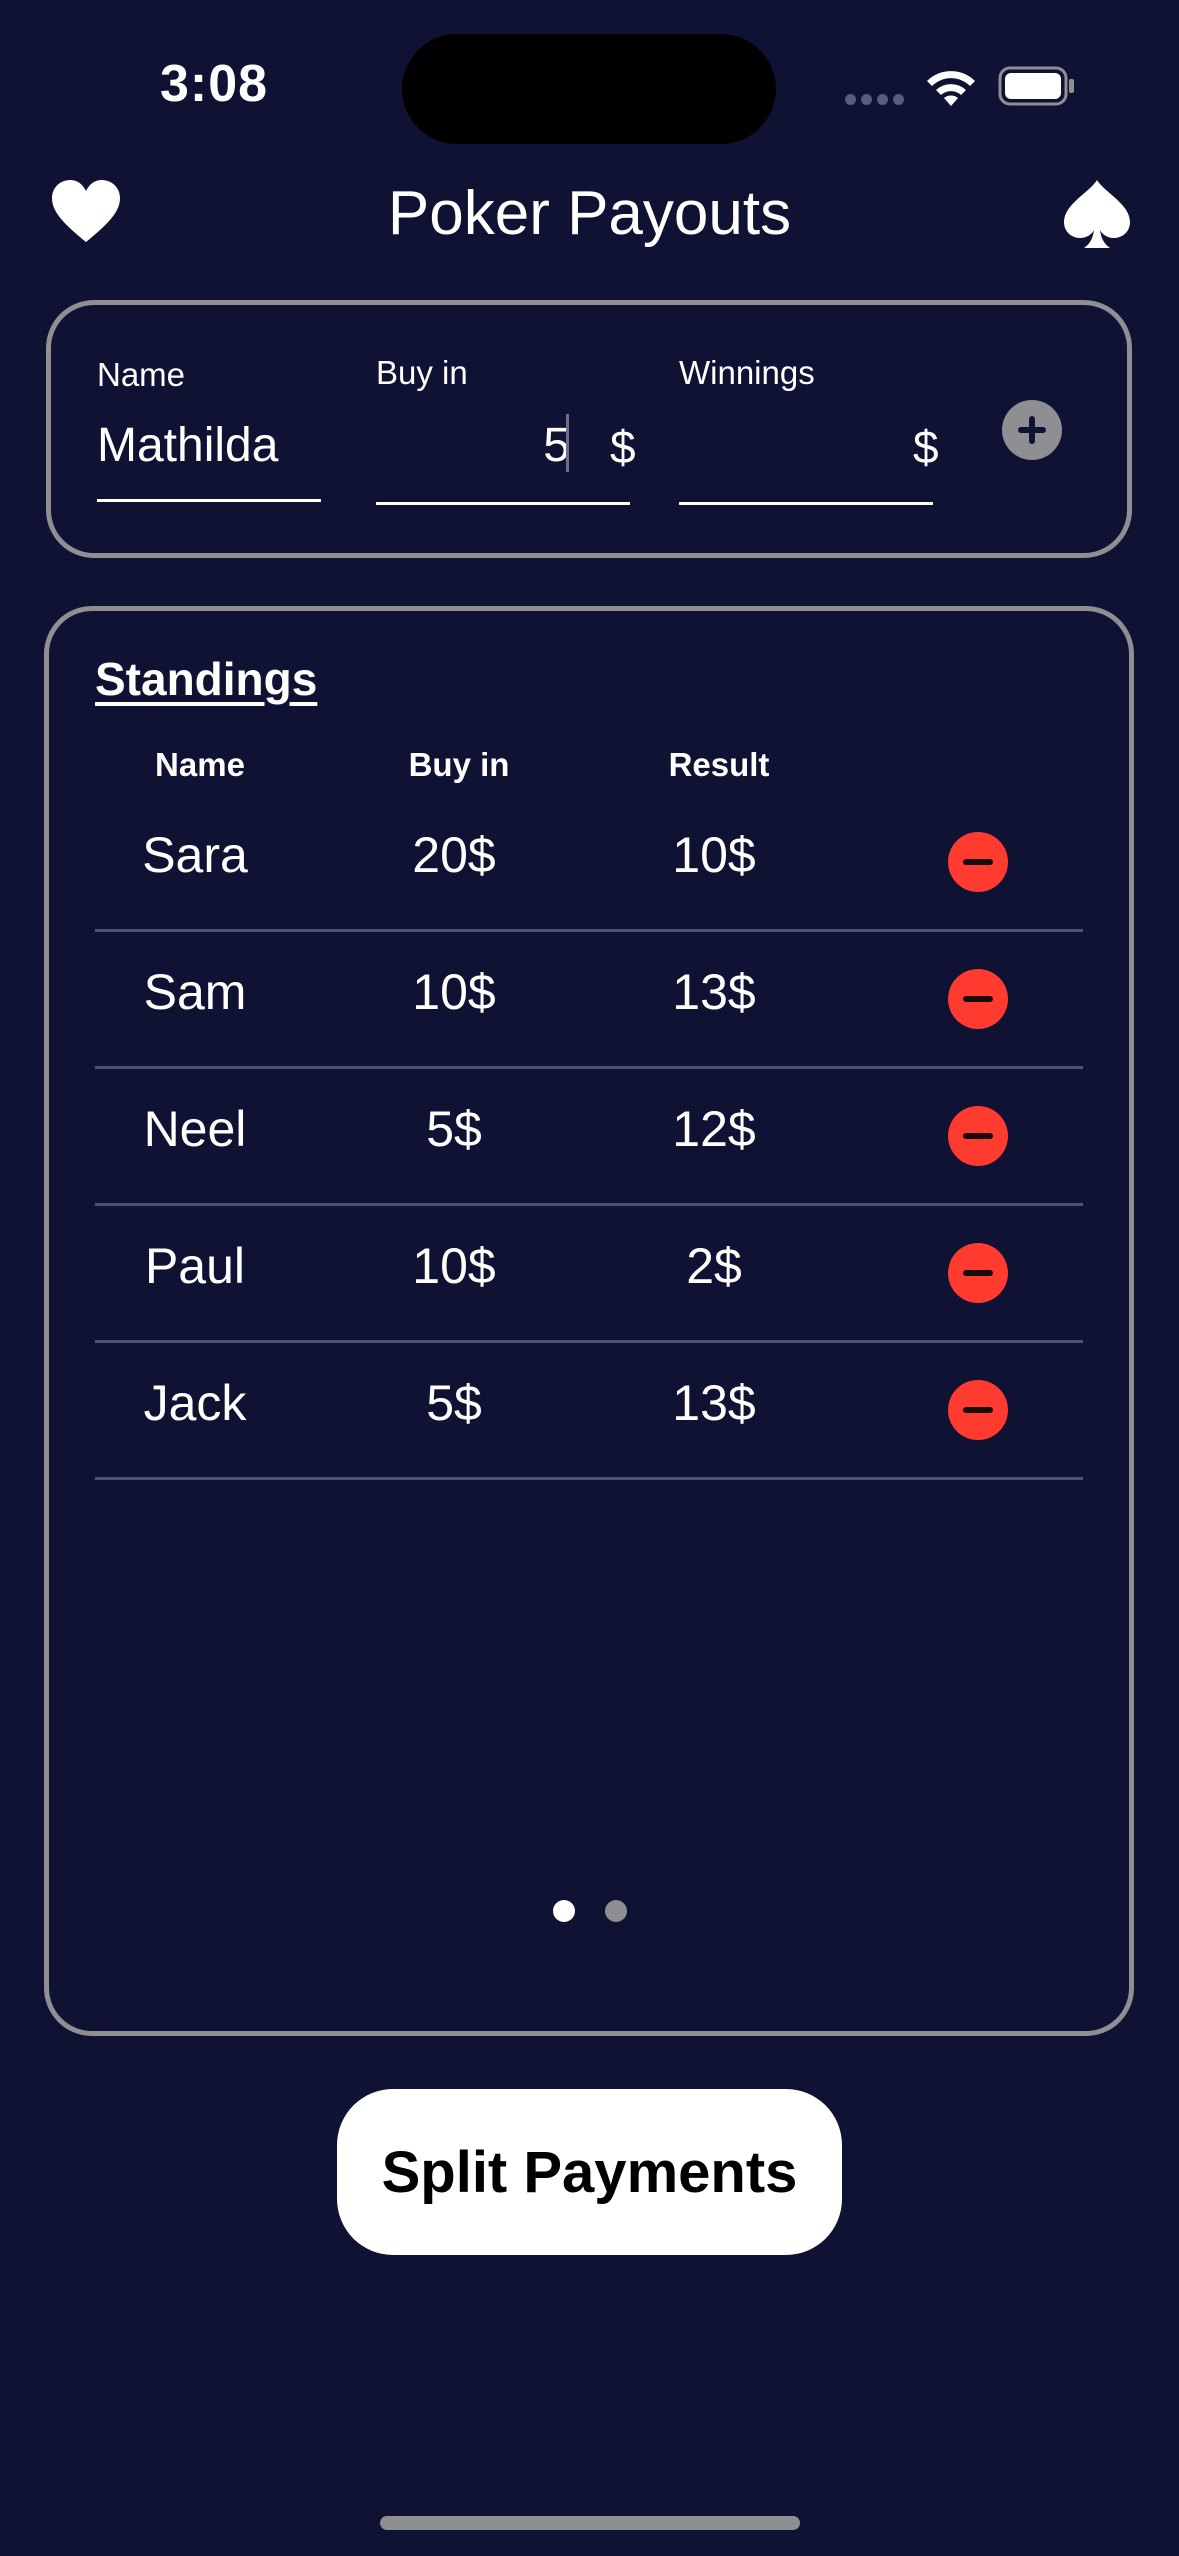 The image size is (1179, 2556). I want to click on add-player-button, so click(1032, 430).